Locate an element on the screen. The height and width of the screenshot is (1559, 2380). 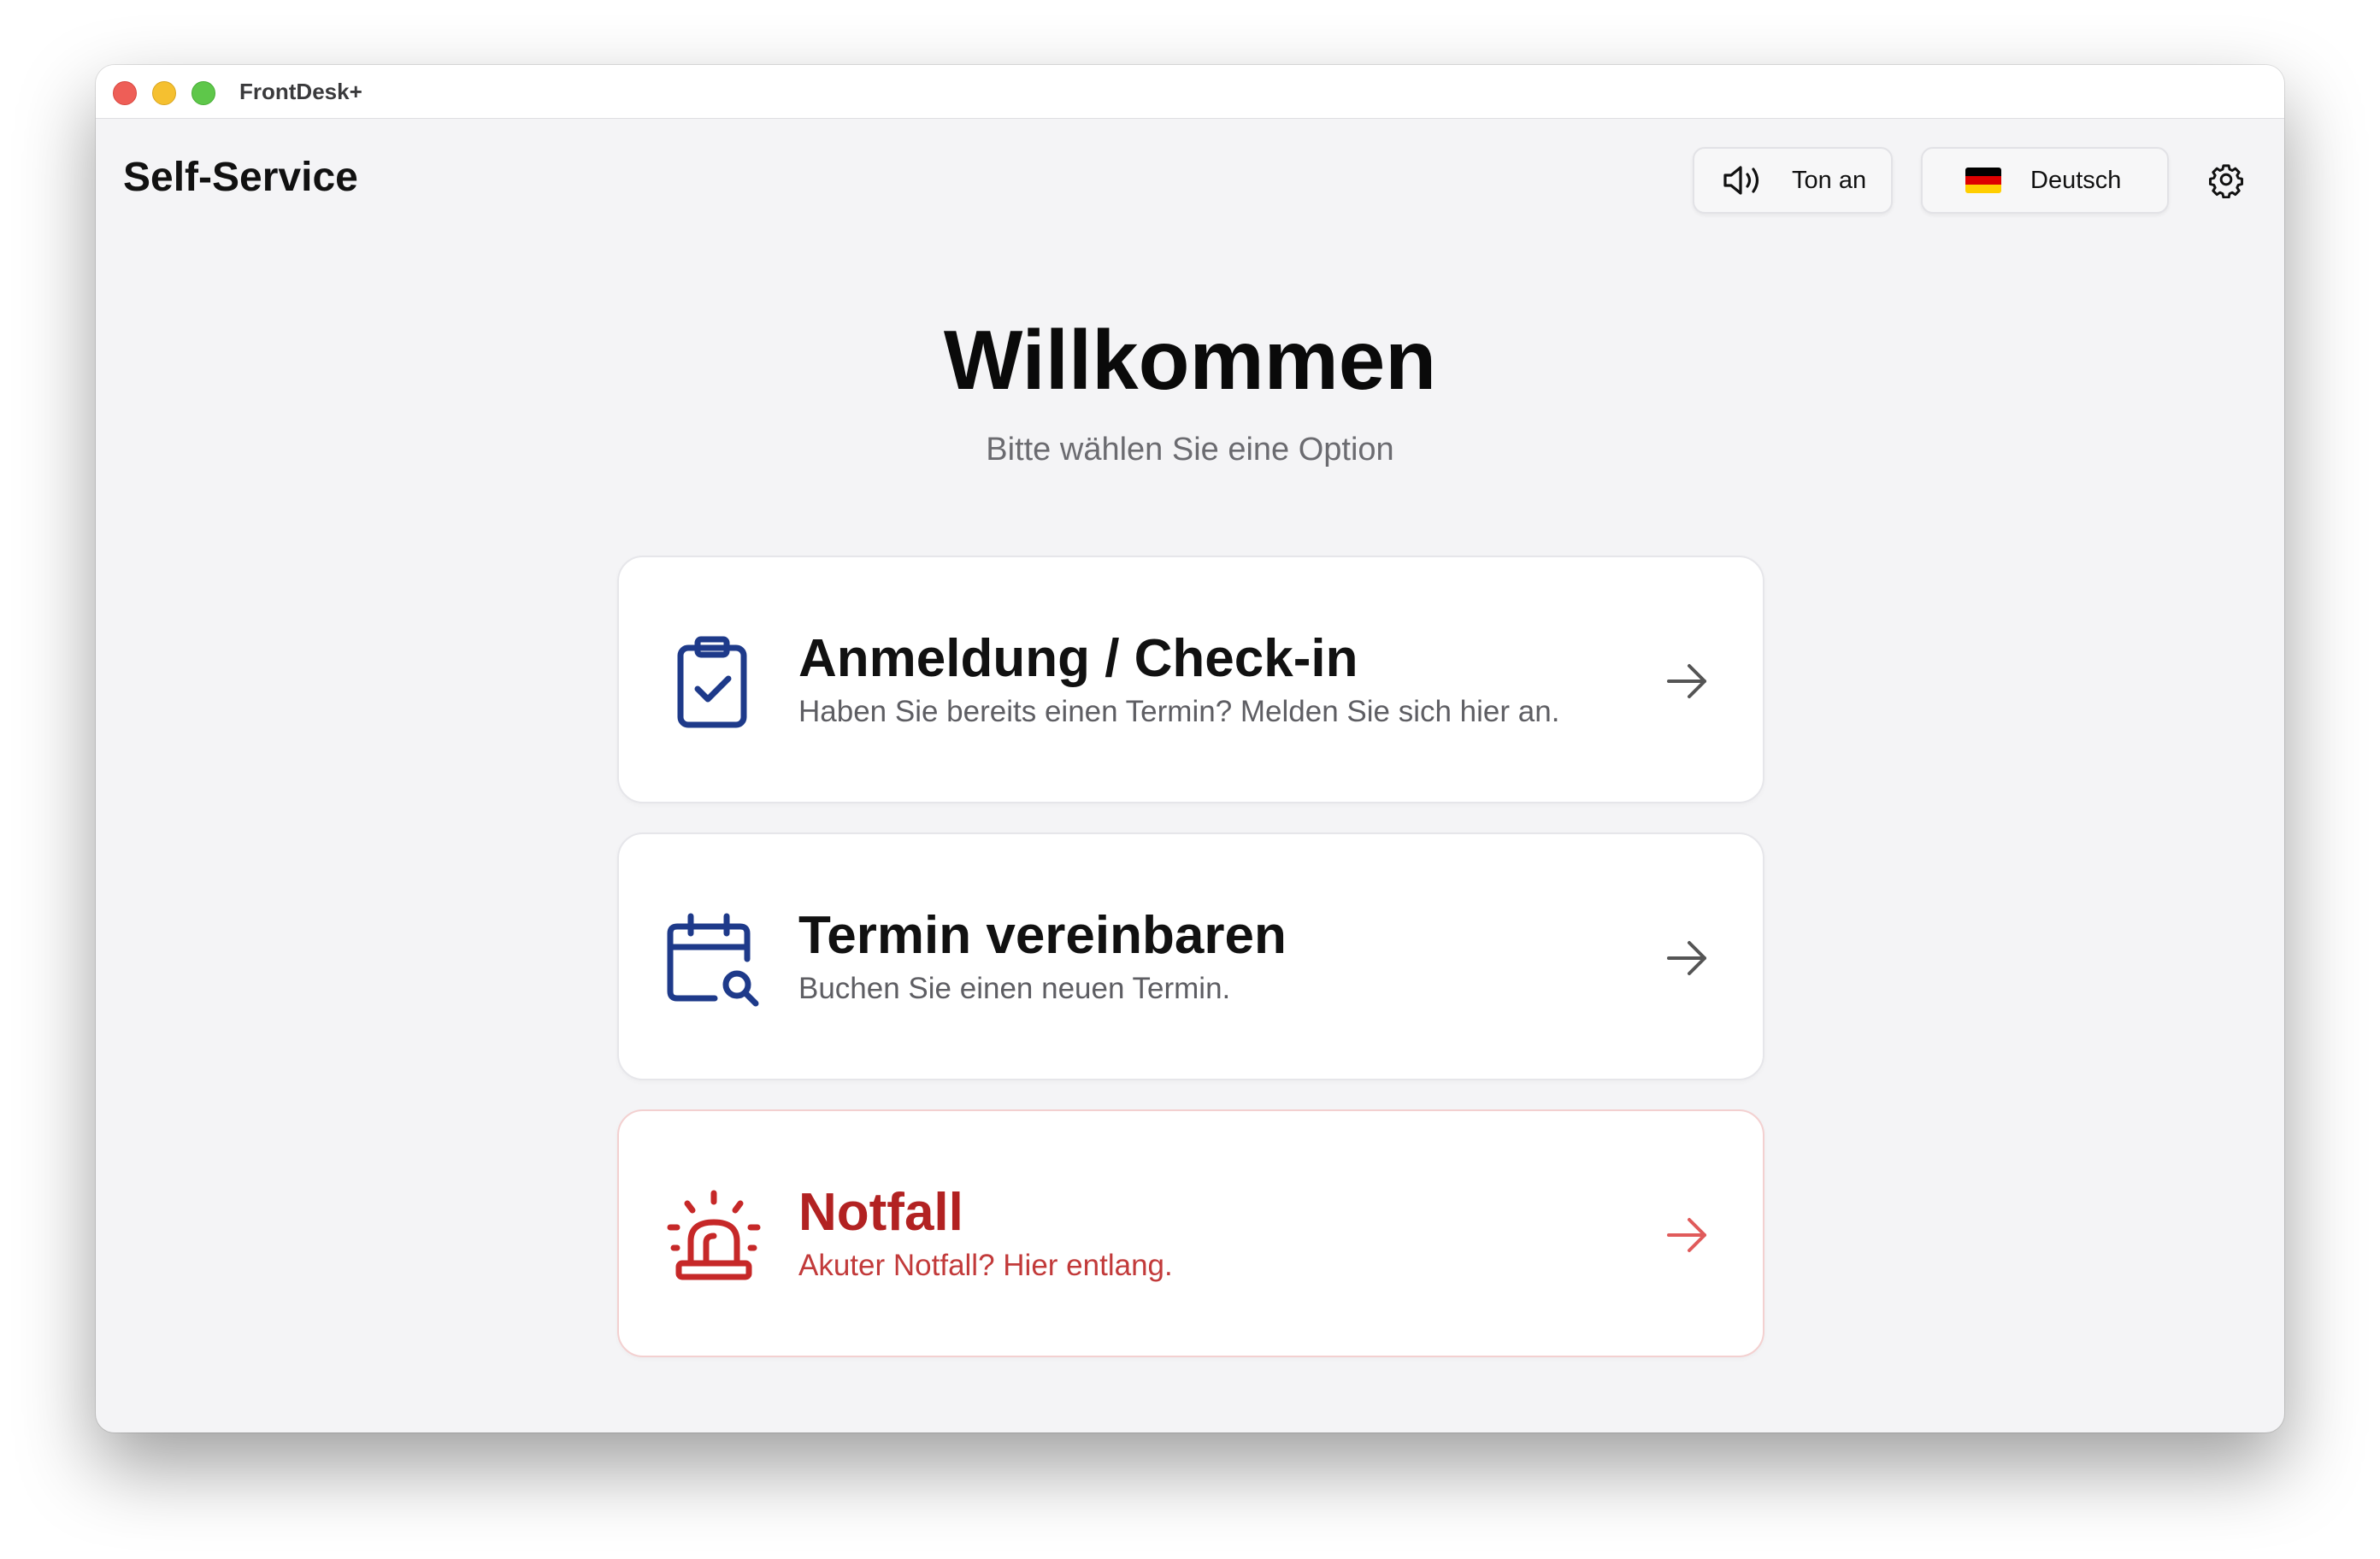
language-select-button: Deutsch is located at coordinates (2045, 180).